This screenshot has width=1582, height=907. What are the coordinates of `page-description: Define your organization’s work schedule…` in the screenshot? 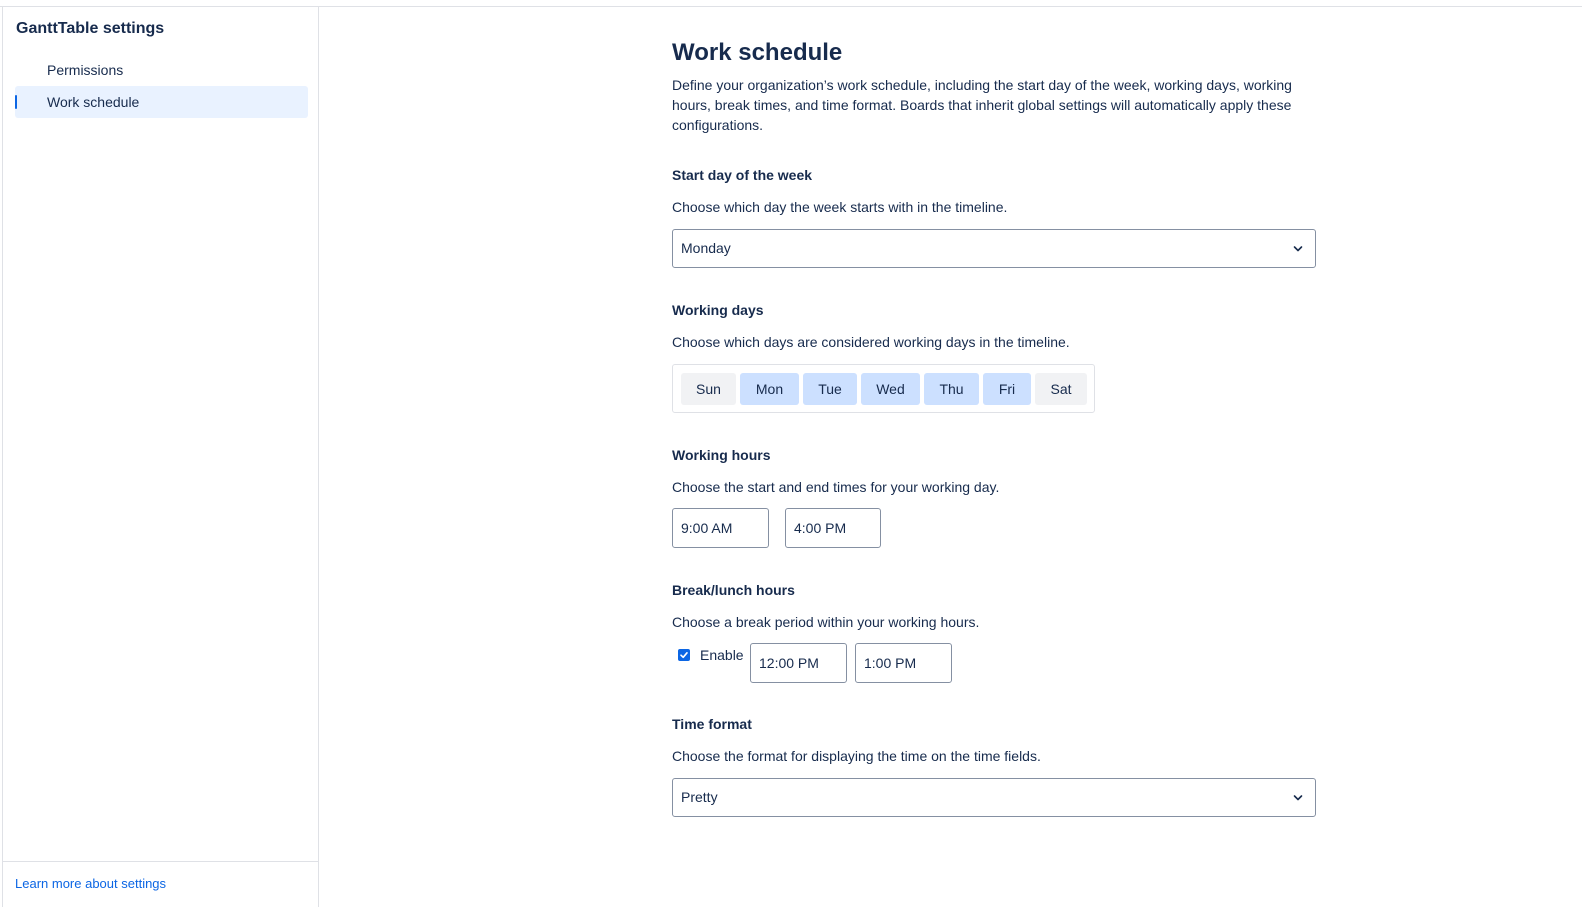 It's located at (982, 105).